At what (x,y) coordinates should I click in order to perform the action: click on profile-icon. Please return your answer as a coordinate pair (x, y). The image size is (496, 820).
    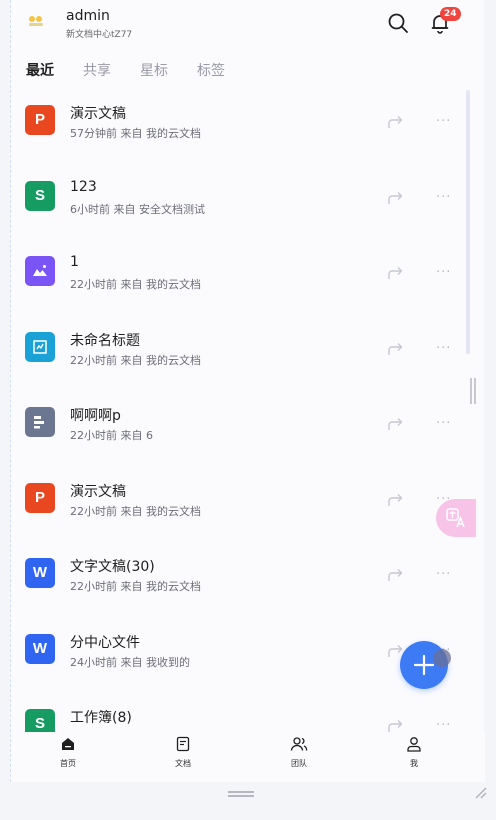
    Looking at the image, I should click on (414, 744).